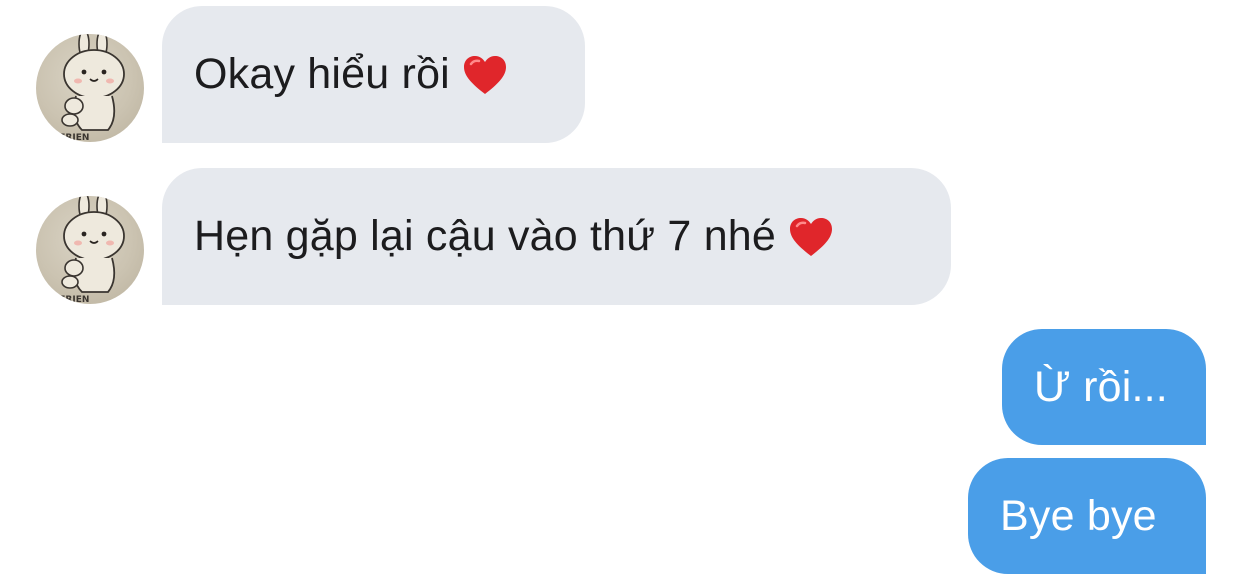 This screenshot has height=584, width=1242. I want to click on message-text: Hẹn gặp lại cậu vào thứ 7 nhé, so click(485, 236).